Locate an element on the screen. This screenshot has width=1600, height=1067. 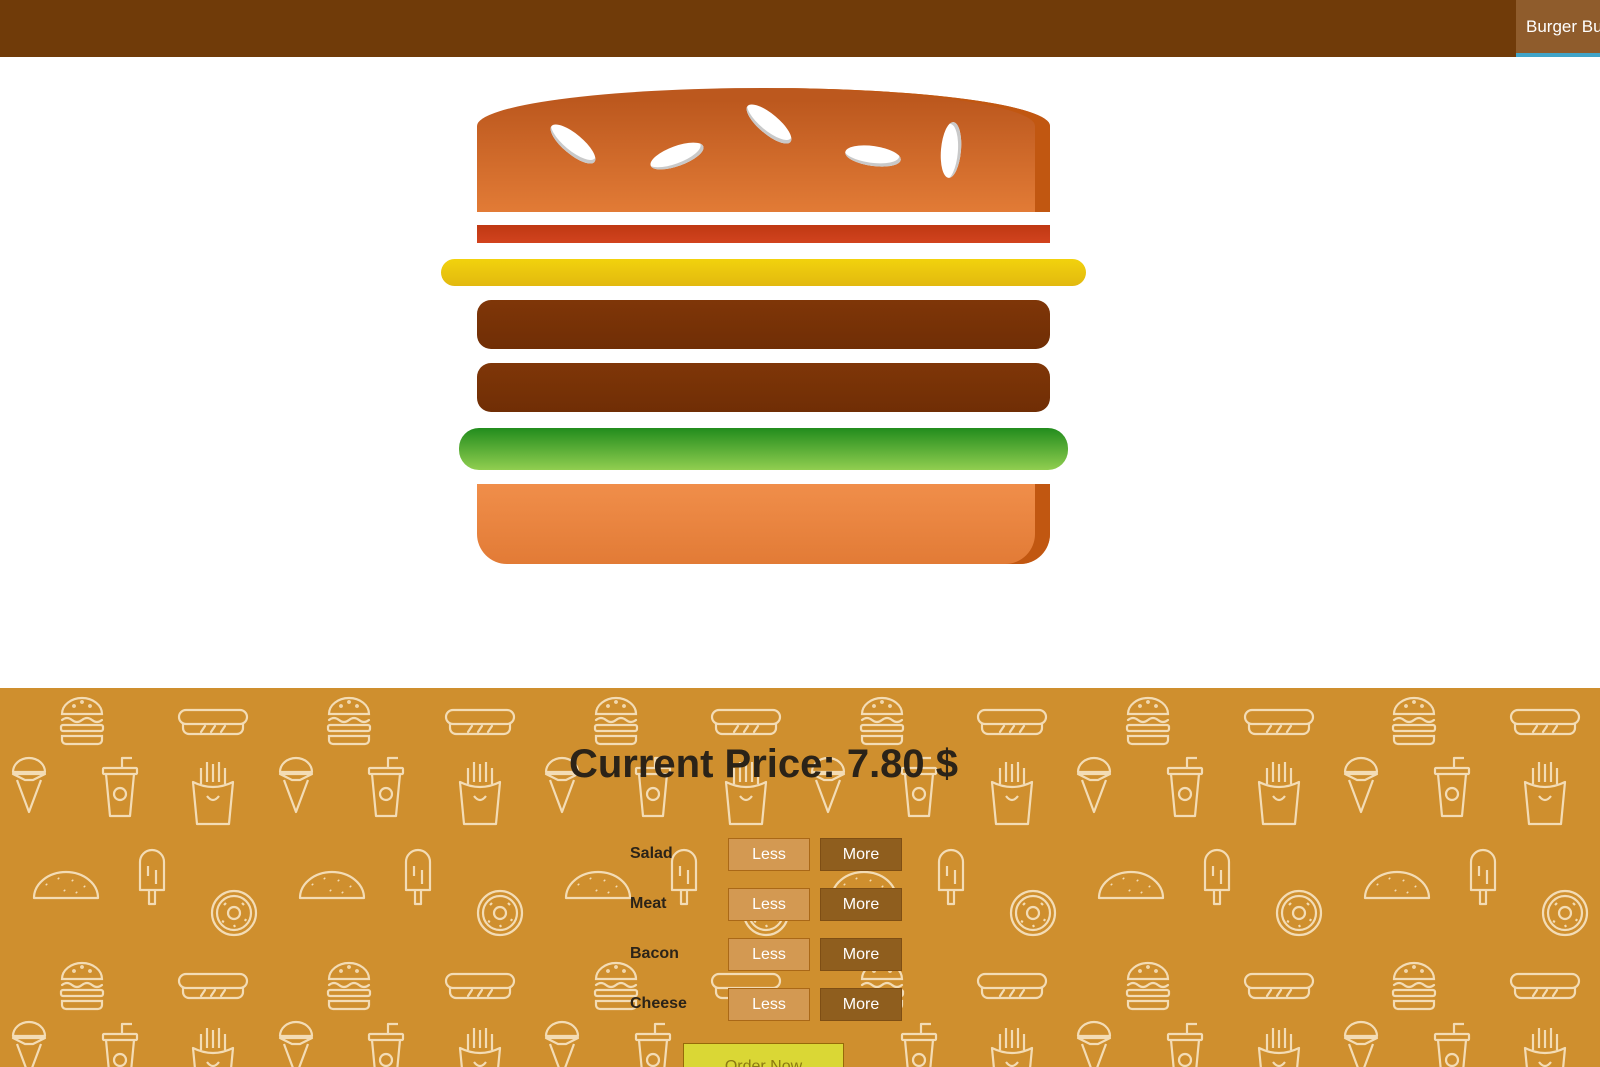
toolbar: Burger Builder is located at coordinates (800, 28).